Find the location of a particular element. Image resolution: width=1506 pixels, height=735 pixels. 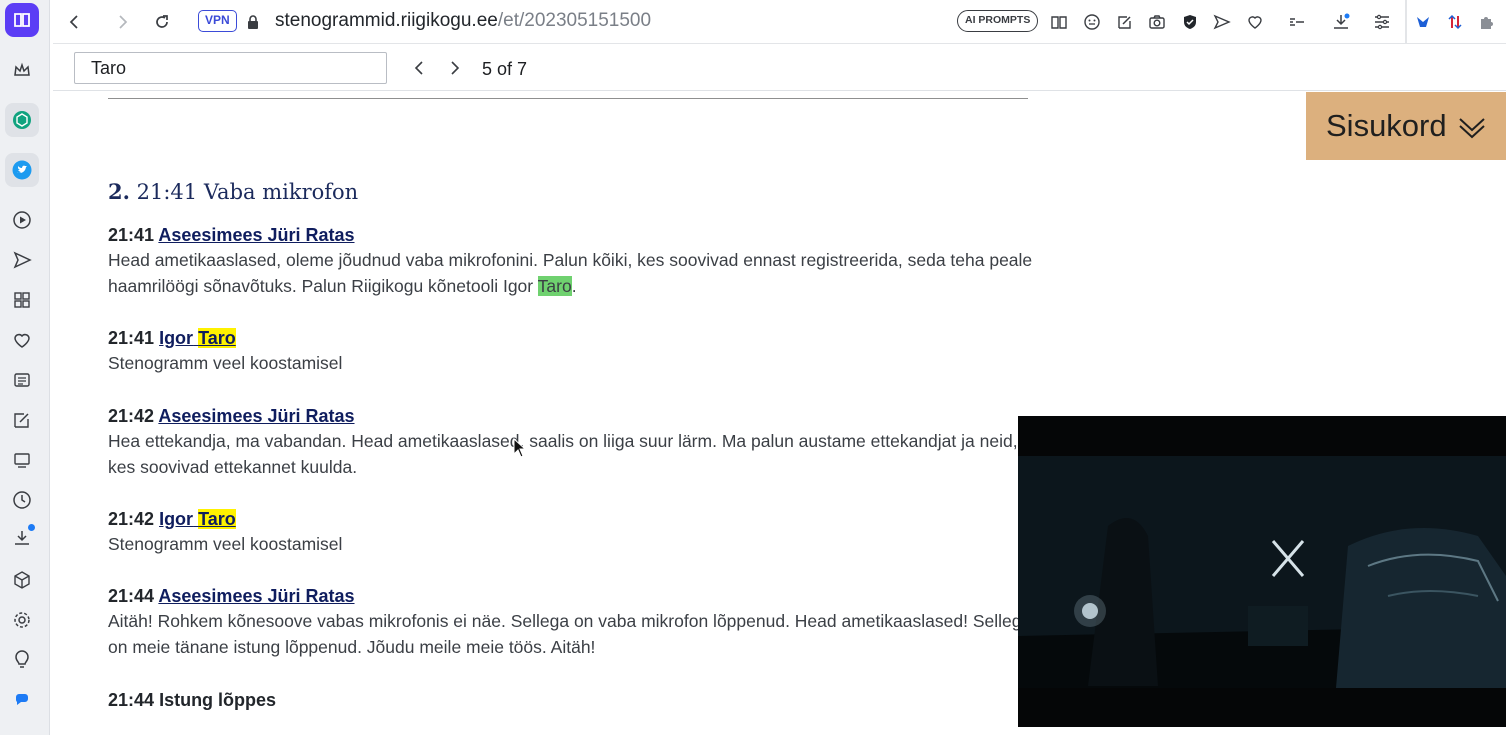

video-frame is located at coordinates (1262, 572).